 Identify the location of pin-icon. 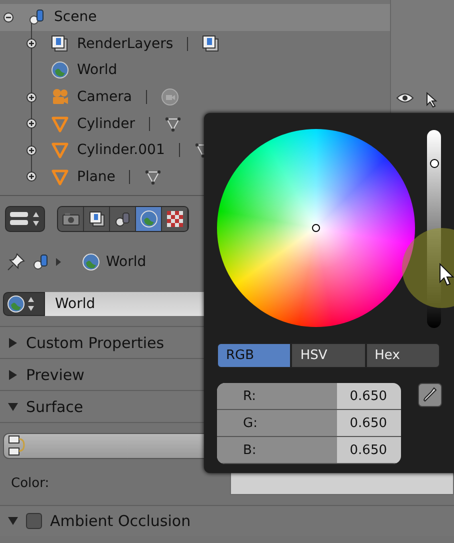
(16, 262).